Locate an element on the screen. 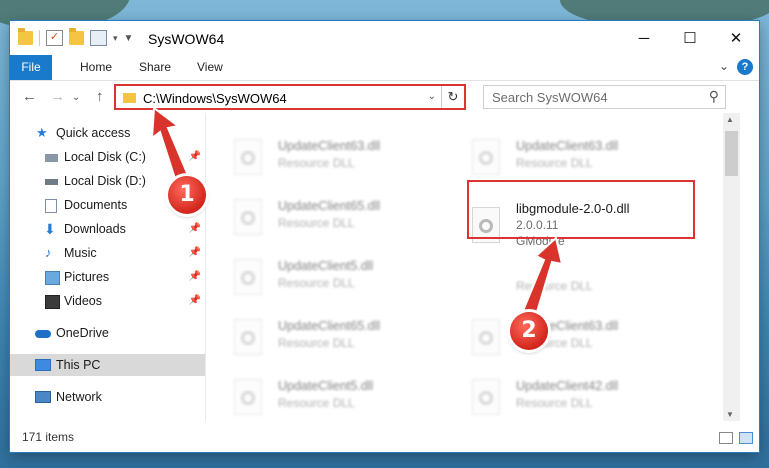 Image resolution: width=769 pixels, height=468 pixels. address-bar: C:\Windows\SysWOW64 ⌄ ↻ is located at coordinates (290, 97).